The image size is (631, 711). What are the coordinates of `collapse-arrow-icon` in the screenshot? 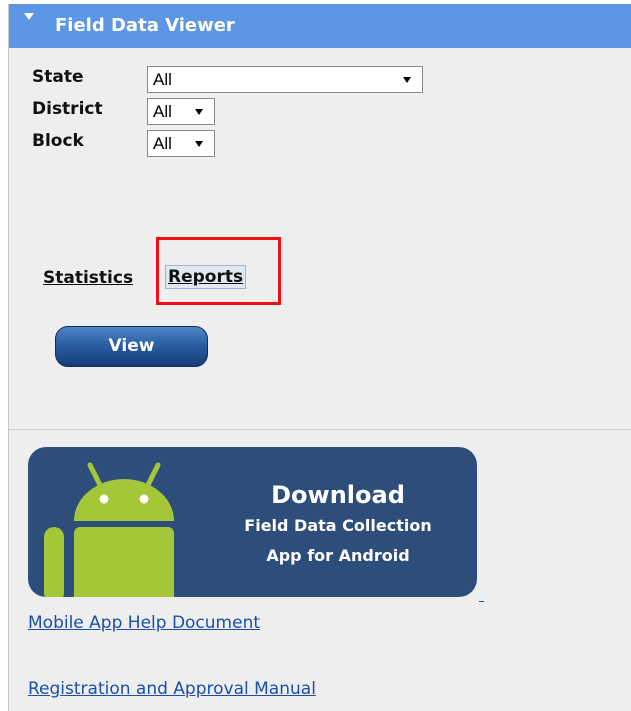 It's located at (29, 16).